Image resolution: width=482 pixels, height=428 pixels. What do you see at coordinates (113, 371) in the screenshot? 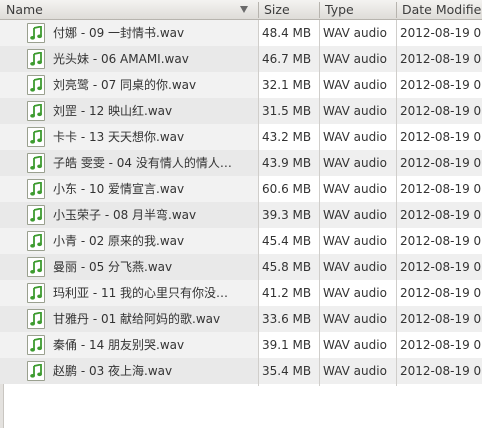
I see `file-name: 赵鹏 - 03 夜上海.wav` at bounding box center [113, 371].